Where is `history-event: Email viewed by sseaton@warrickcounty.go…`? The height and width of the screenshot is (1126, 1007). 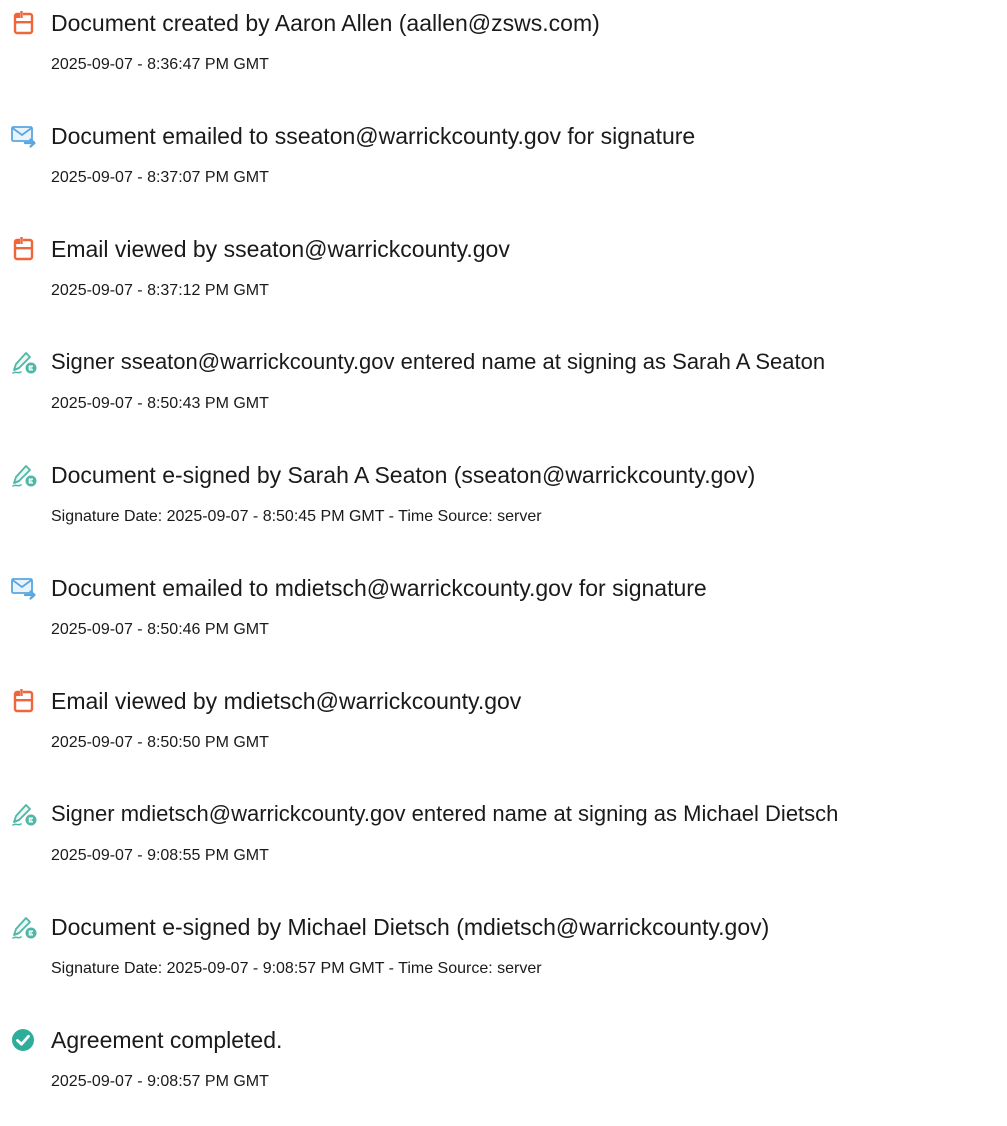
history-event: Email viewed by sseaton@warrickcounty.go… is located at coordinates (503, 285).